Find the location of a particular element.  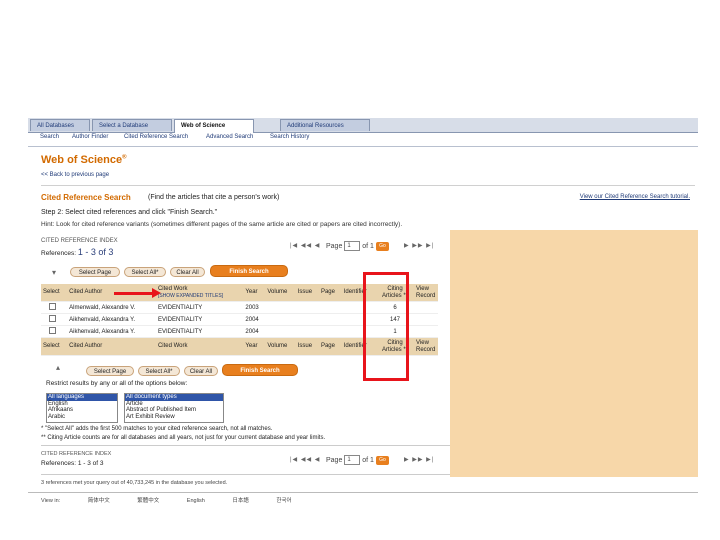

page-input: 1 is located at coordinates (352, 246).